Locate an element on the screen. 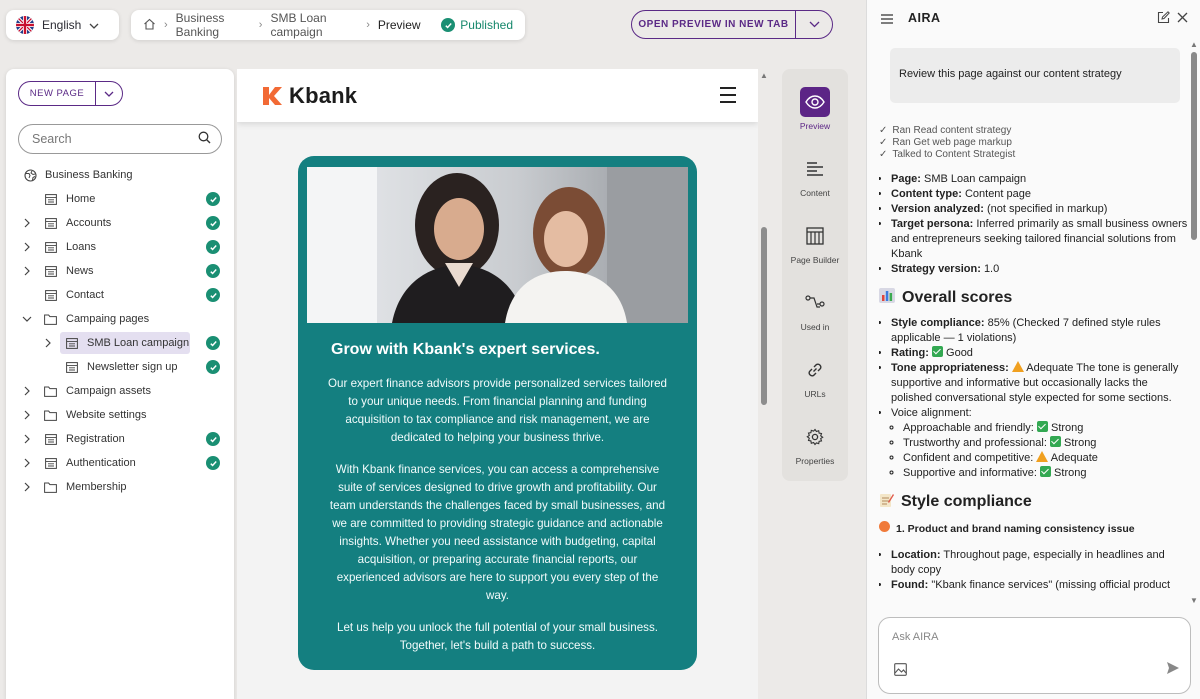  new-chat-icon is located at coordinates (1163, 19).